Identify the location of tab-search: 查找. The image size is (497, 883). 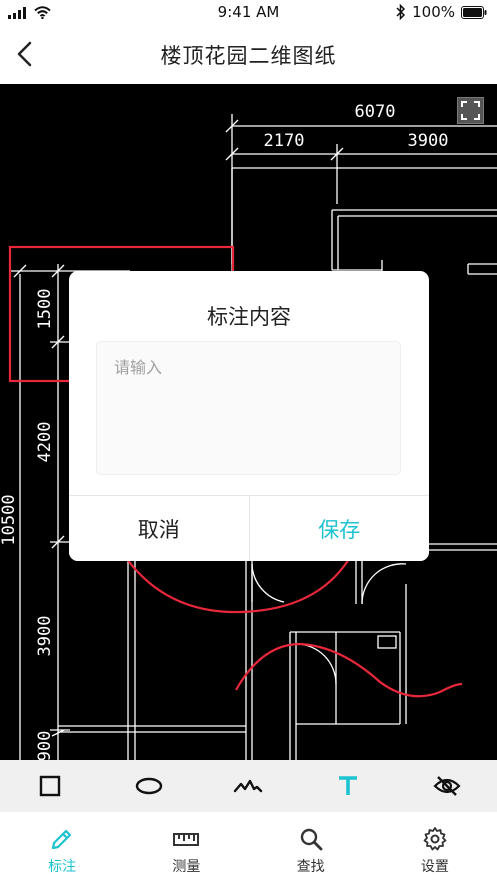
(311, 847).